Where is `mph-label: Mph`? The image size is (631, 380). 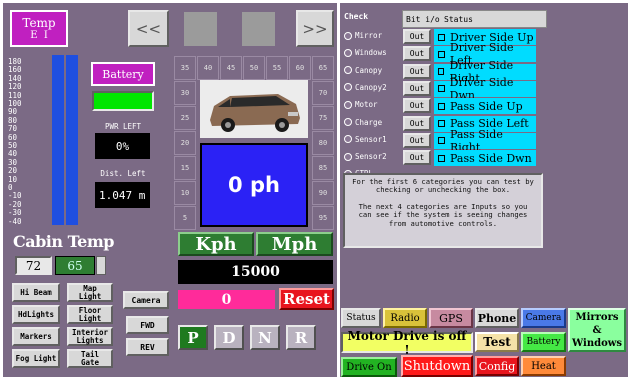 mph-label: Mph is located at coordinates (294, 244).